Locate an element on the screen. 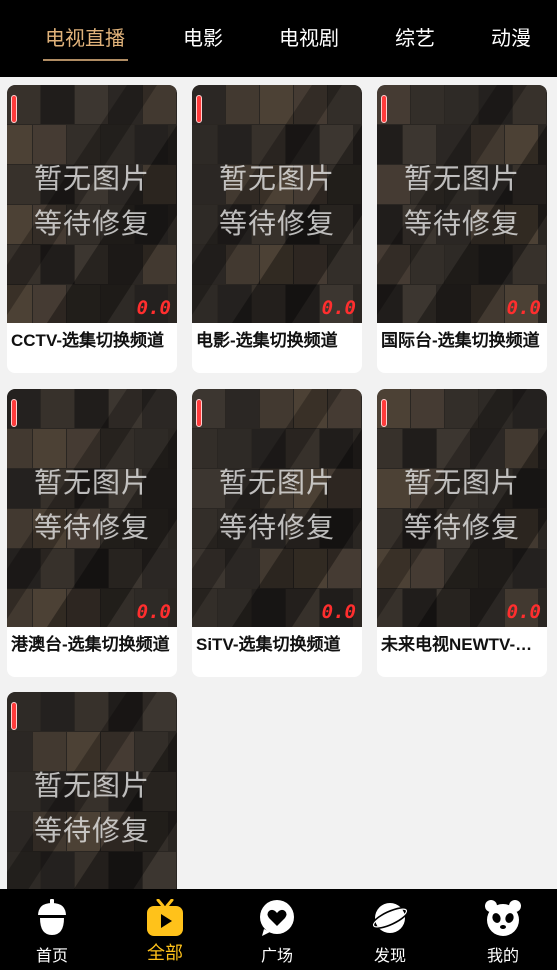  nav-label: 发现 is located at coordinates (389, 955).